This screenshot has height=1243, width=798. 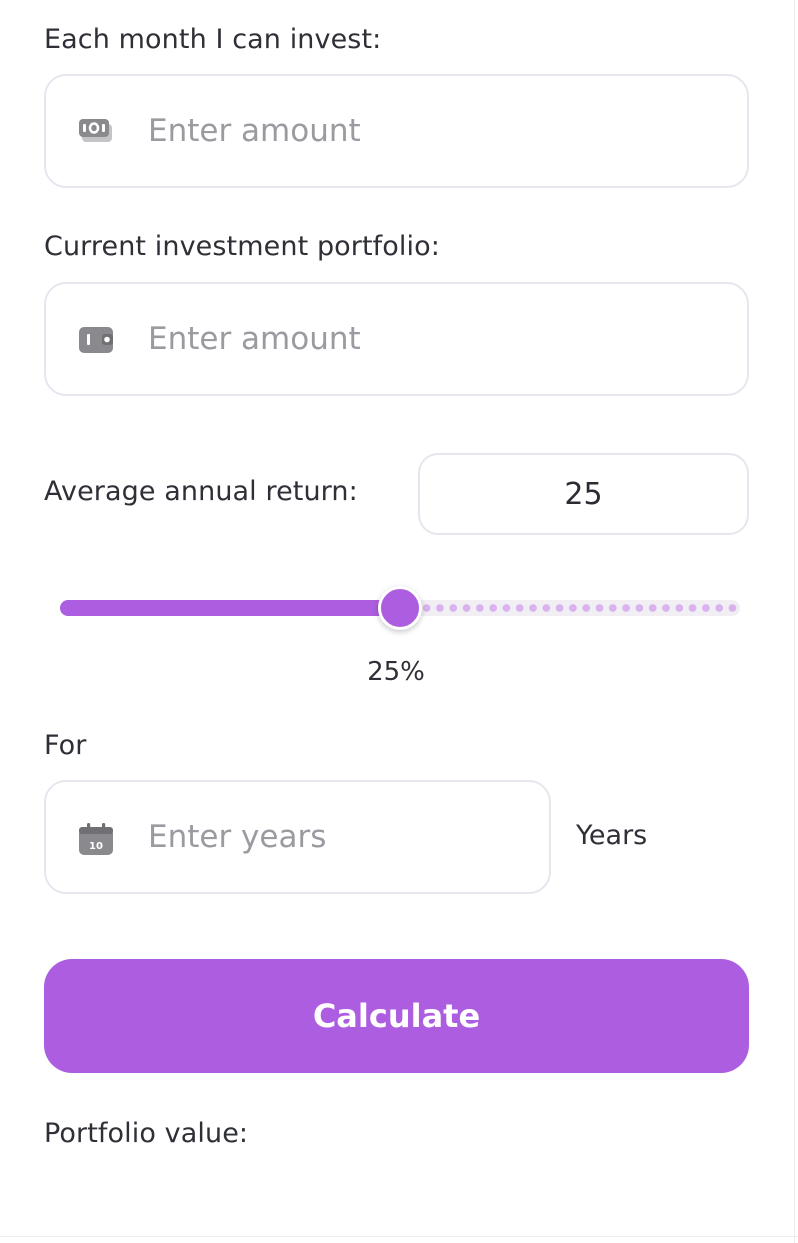 What do you see at coordinates (242, 246) in the screenshot?
I see `current-portfolio-label: Current investment portfolio:` at bounding box center [242, 246].